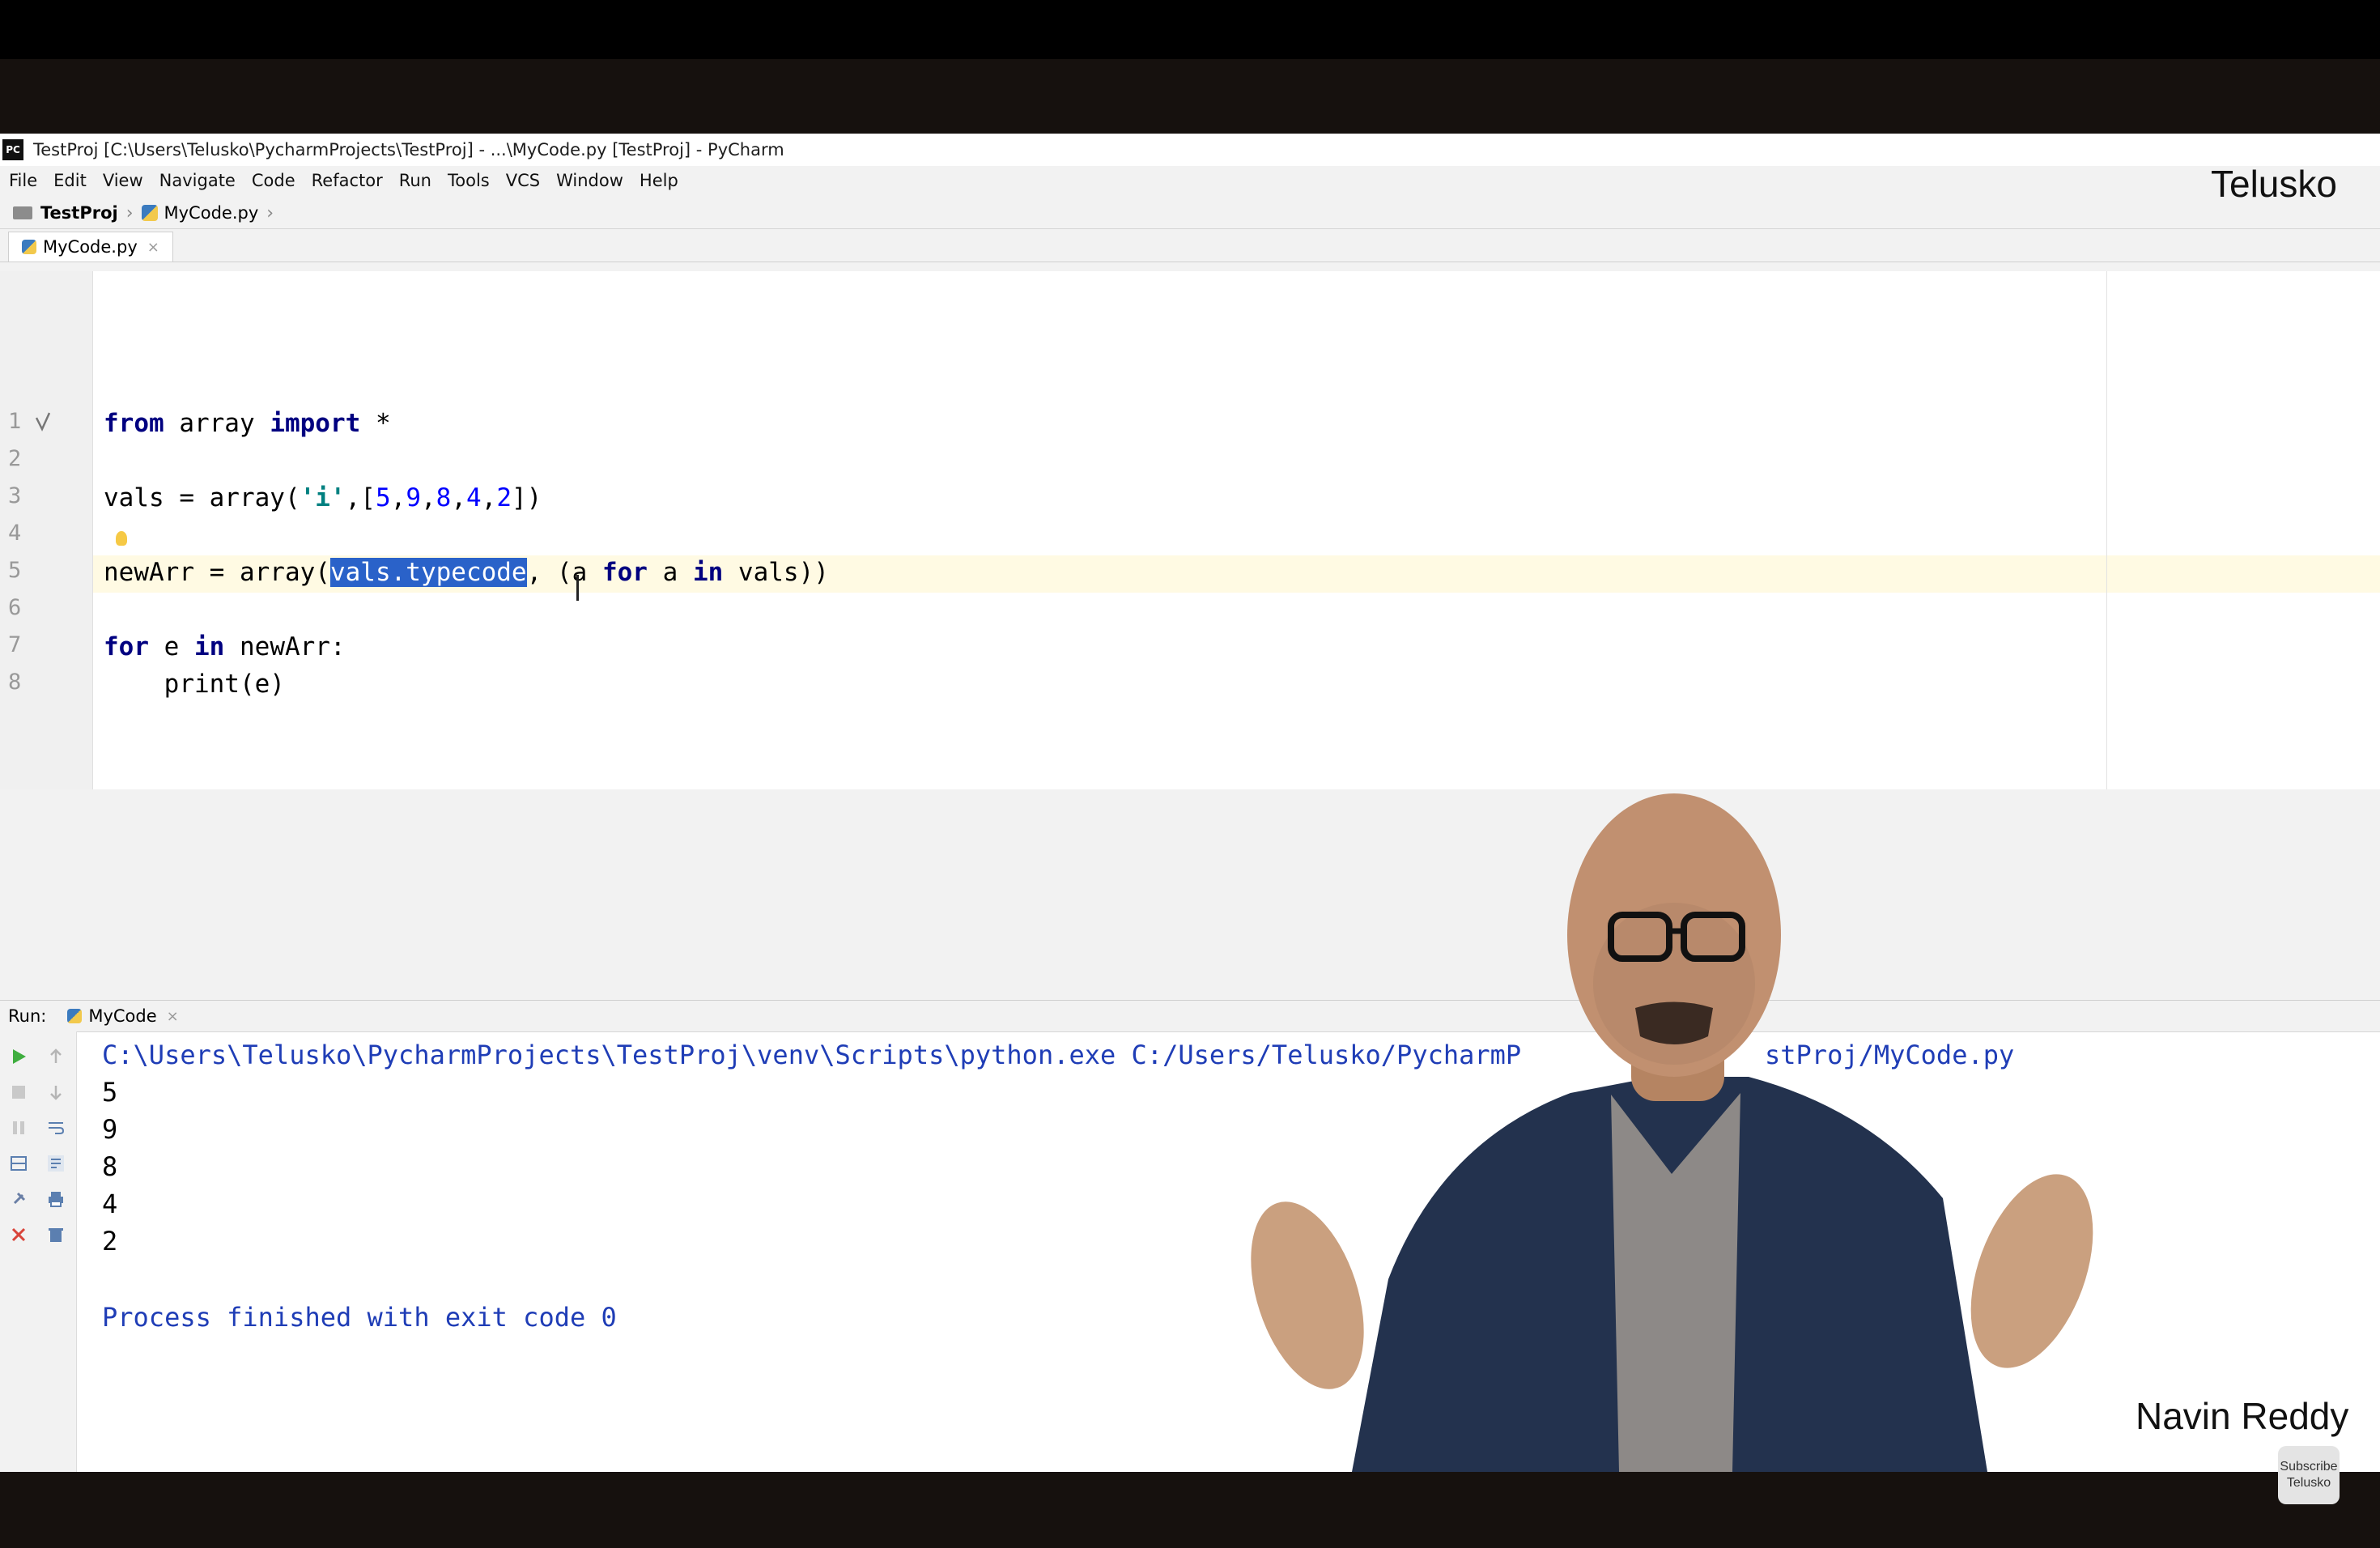 The height and width of the screenshot is (1548, 2380). Describe the element at coordinates (360, 1318) in the screenshot. I see `console-finish-message: Process finished with exit code 0` at that location.